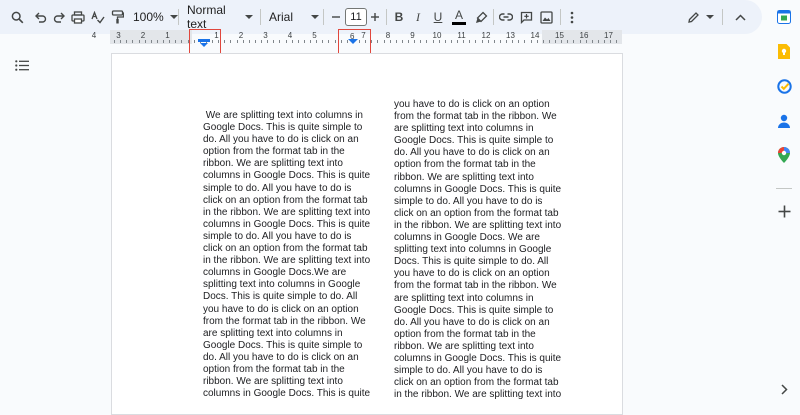 This screenshot has height=415, width=800. I want to click on edit-mode-icon, so click(700, 17).